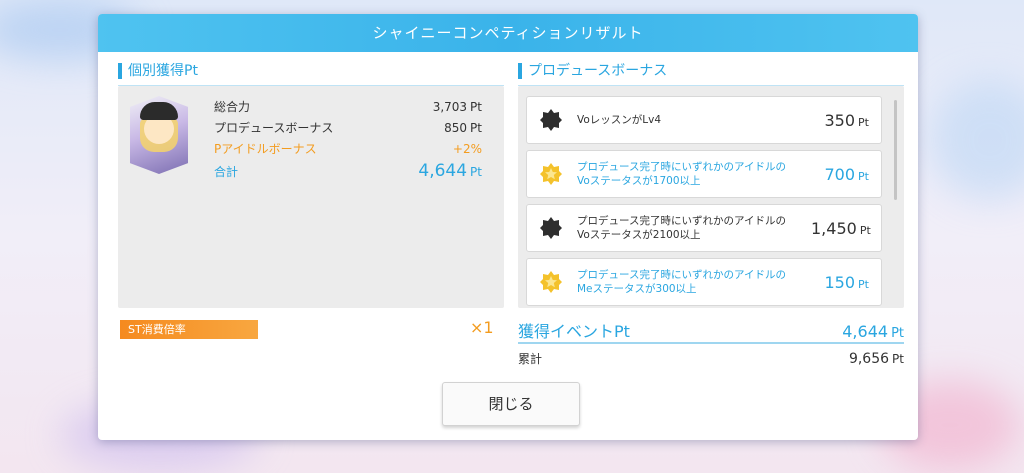  I want to click on st-multiplier-label: ST消費倍率, so click(189, 329).